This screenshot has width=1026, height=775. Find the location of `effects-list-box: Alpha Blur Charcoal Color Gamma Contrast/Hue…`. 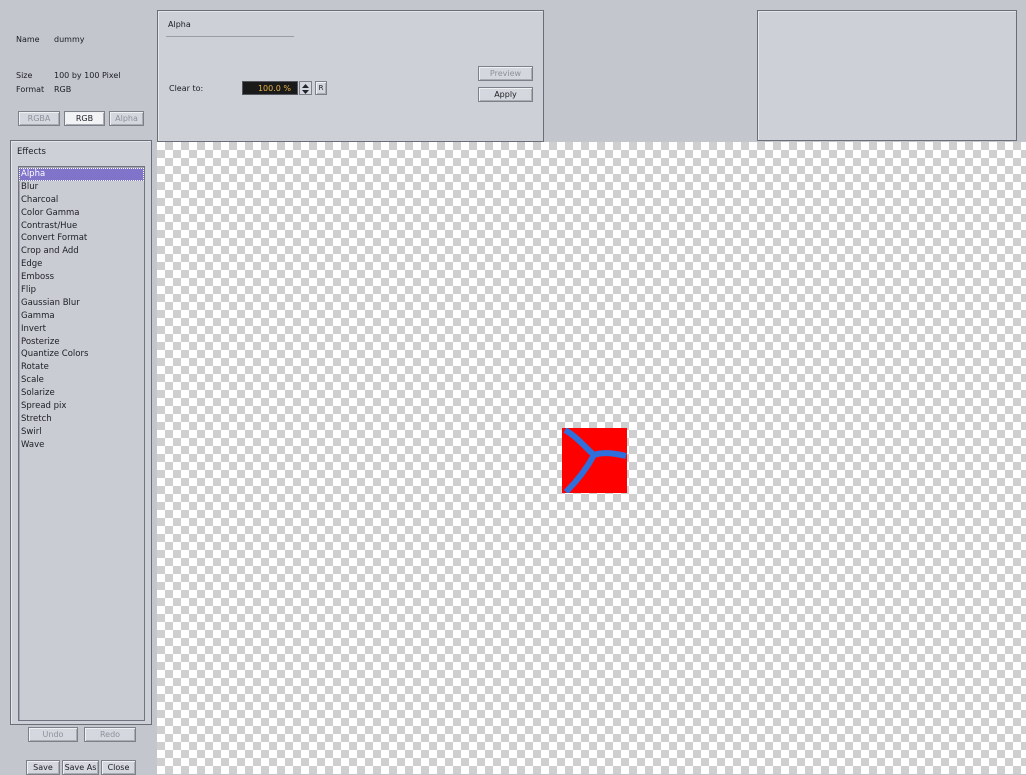

effects-list-box: Alpha Blur Charcoal Color Gamma Contrast/Hue… is located at coordinates (81, 443).